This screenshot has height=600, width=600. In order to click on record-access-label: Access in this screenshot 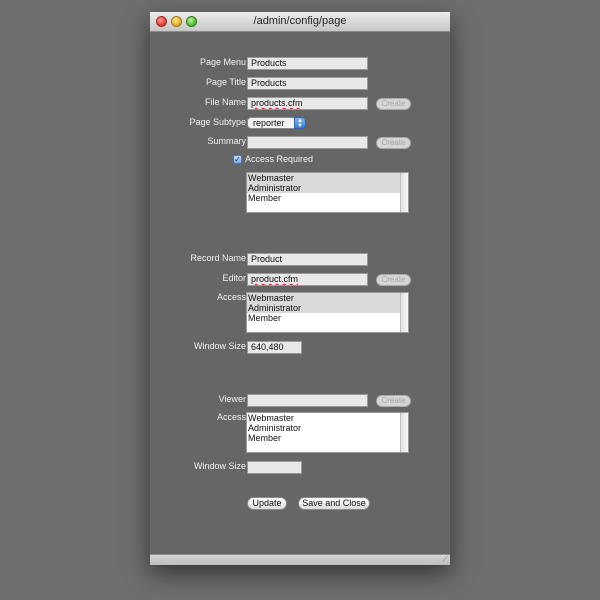, I will do `click(231, 297)`.